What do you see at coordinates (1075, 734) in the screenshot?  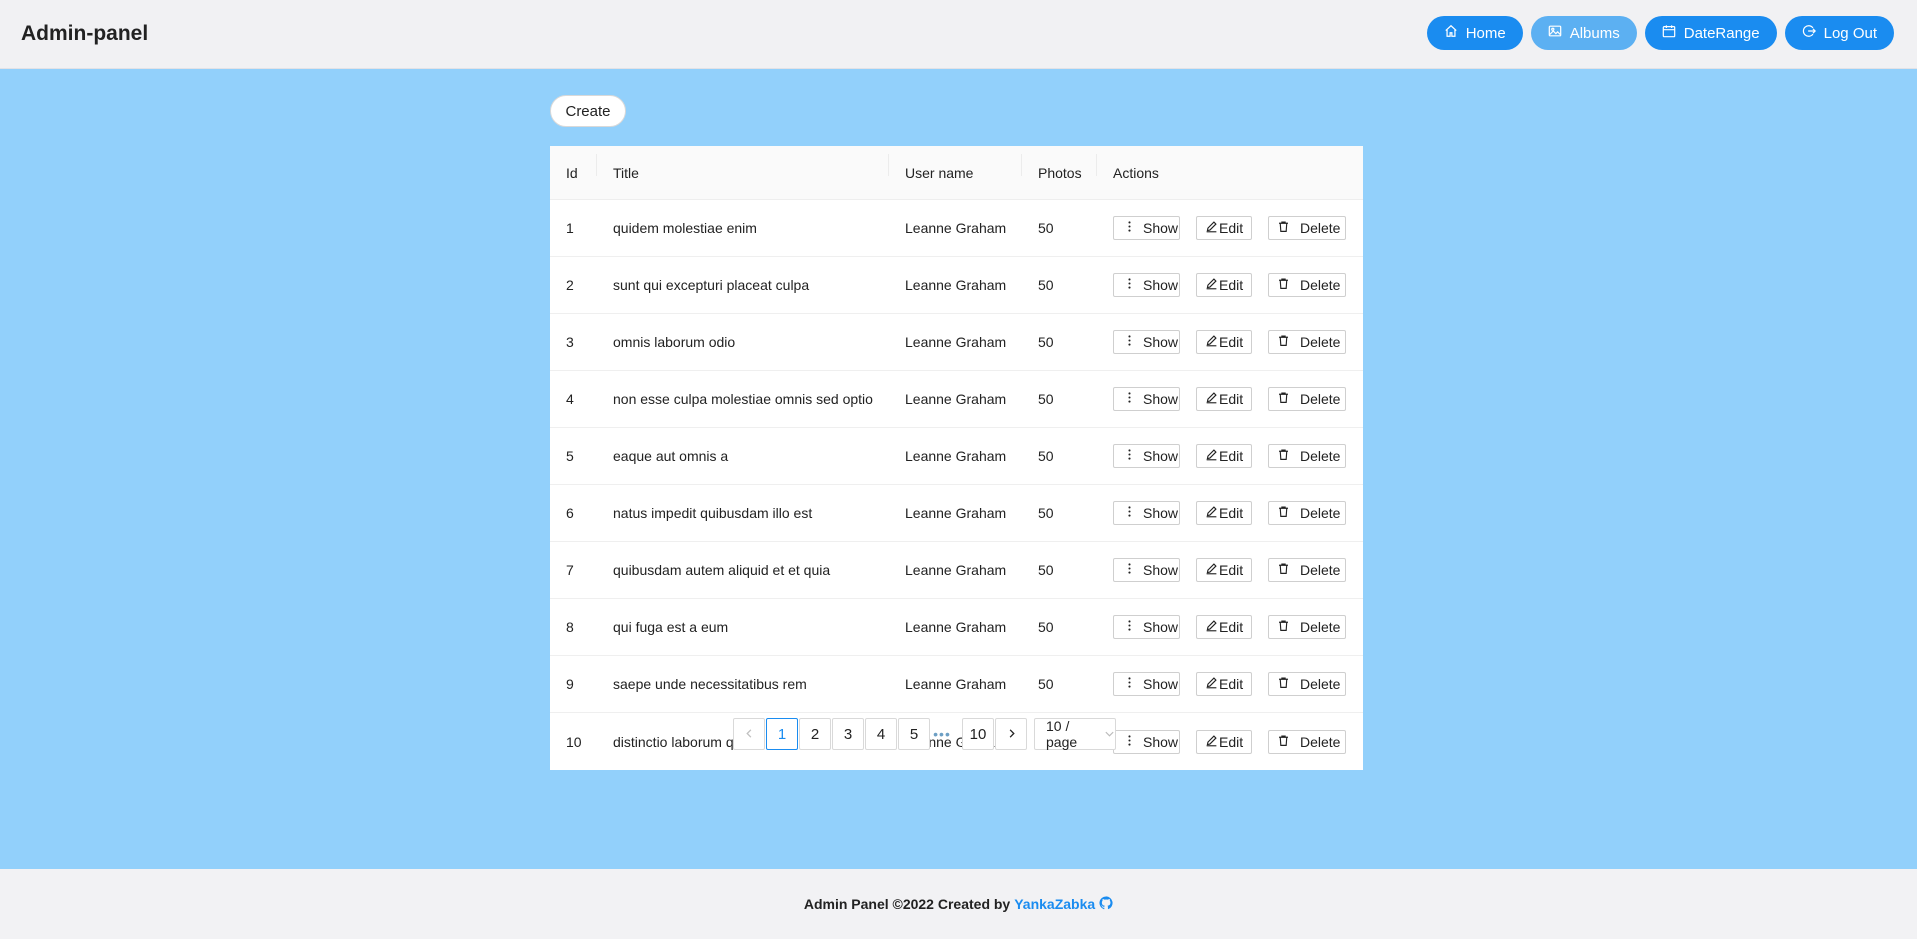 I see `page-size-select: 10 / page` at bounding box center [1075, 734].